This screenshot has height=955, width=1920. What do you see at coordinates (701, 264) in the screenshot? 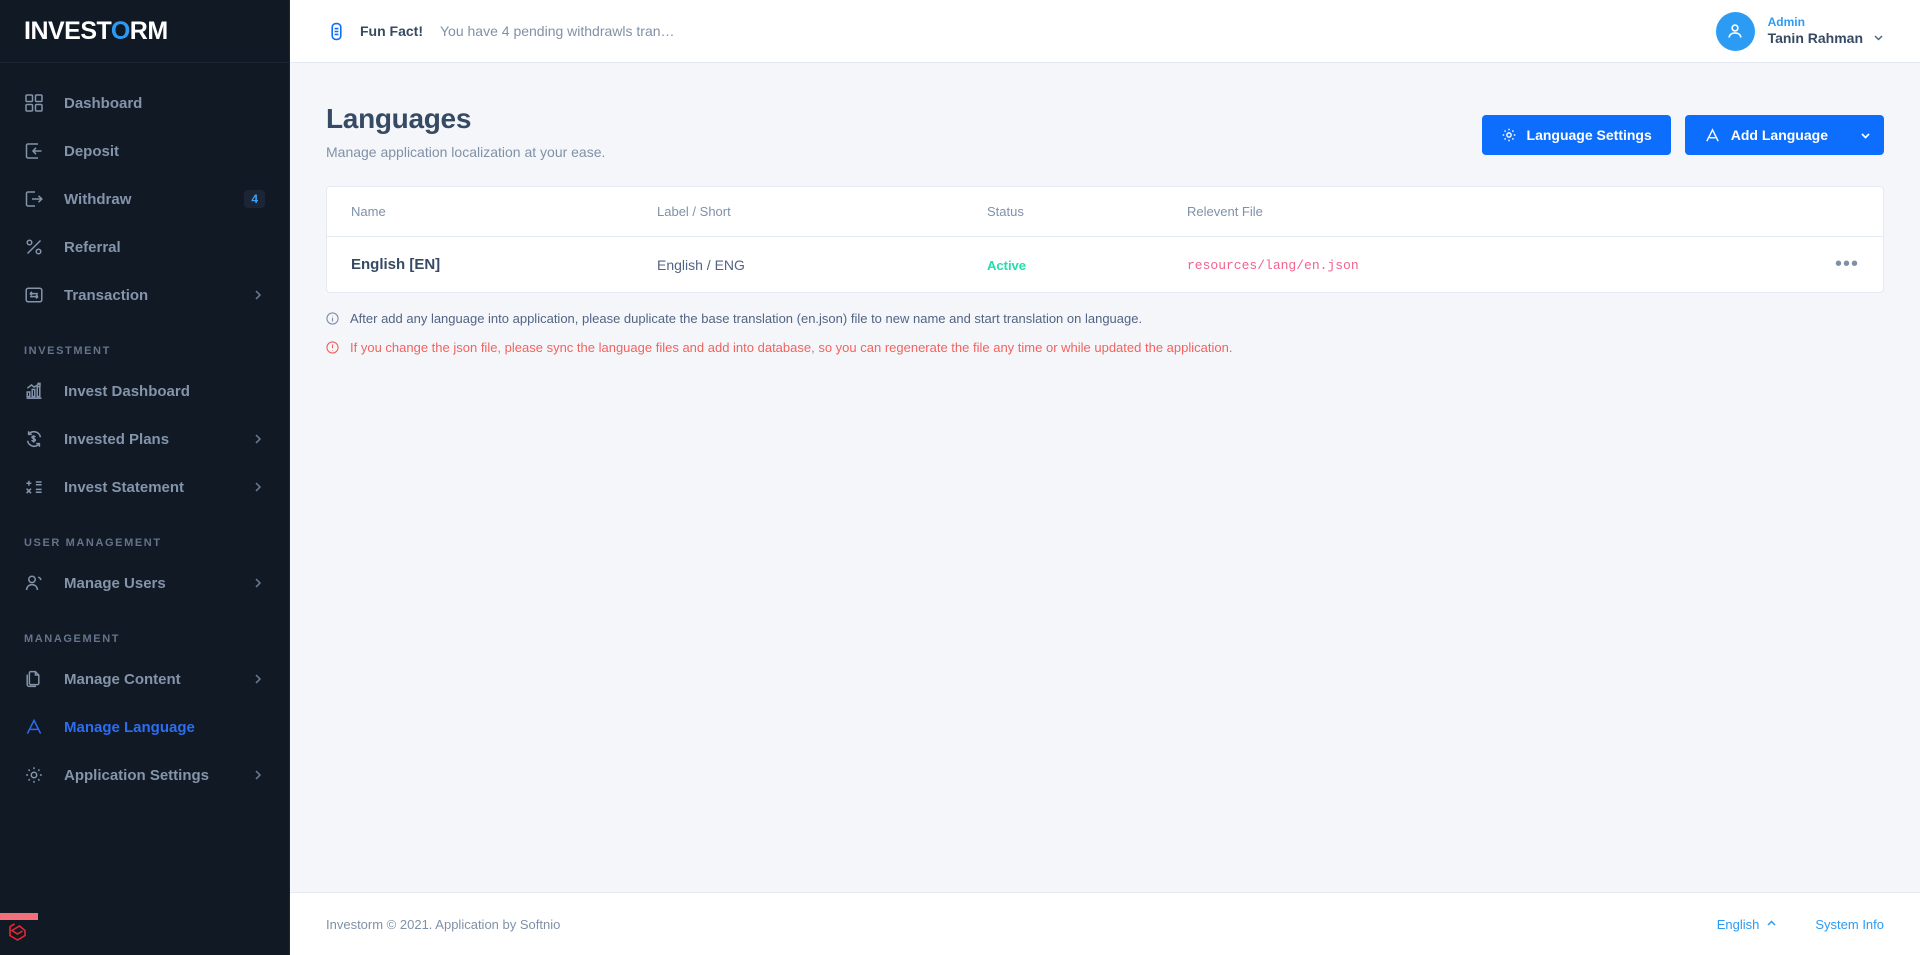
I see `cell-label: English / ENG` at bounding box center [701, 264].